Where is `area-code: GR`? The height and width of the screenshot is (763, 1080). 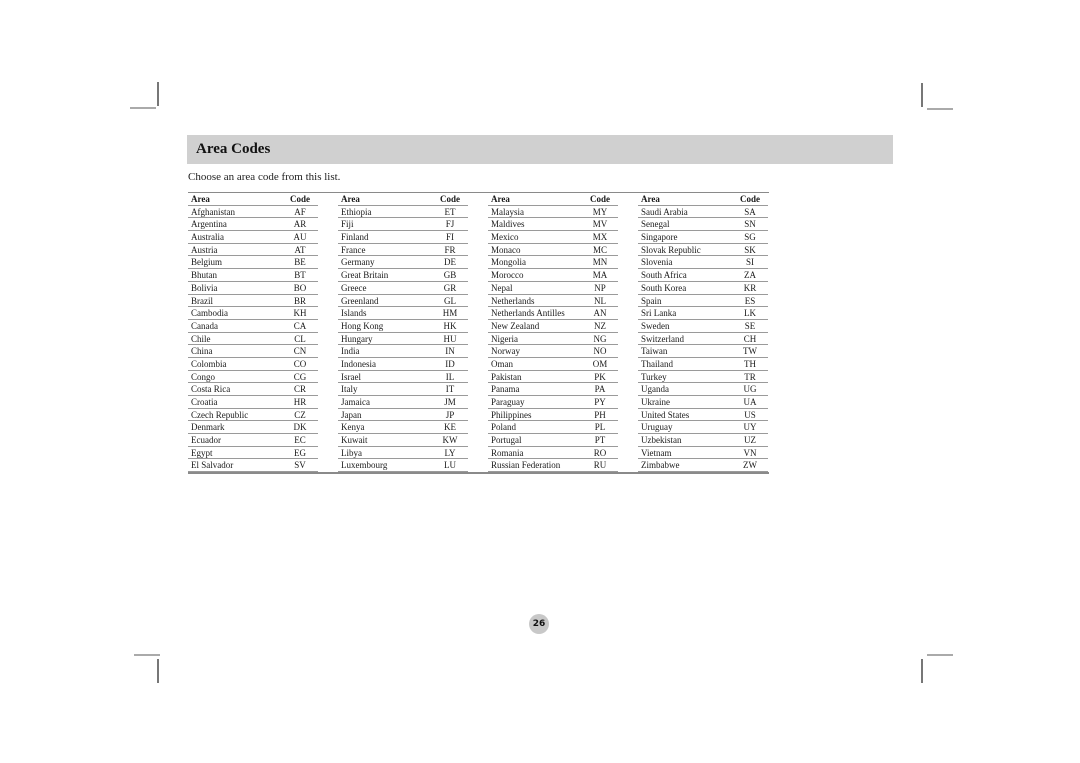 area-code: GR is located at coordinates (450, 287).